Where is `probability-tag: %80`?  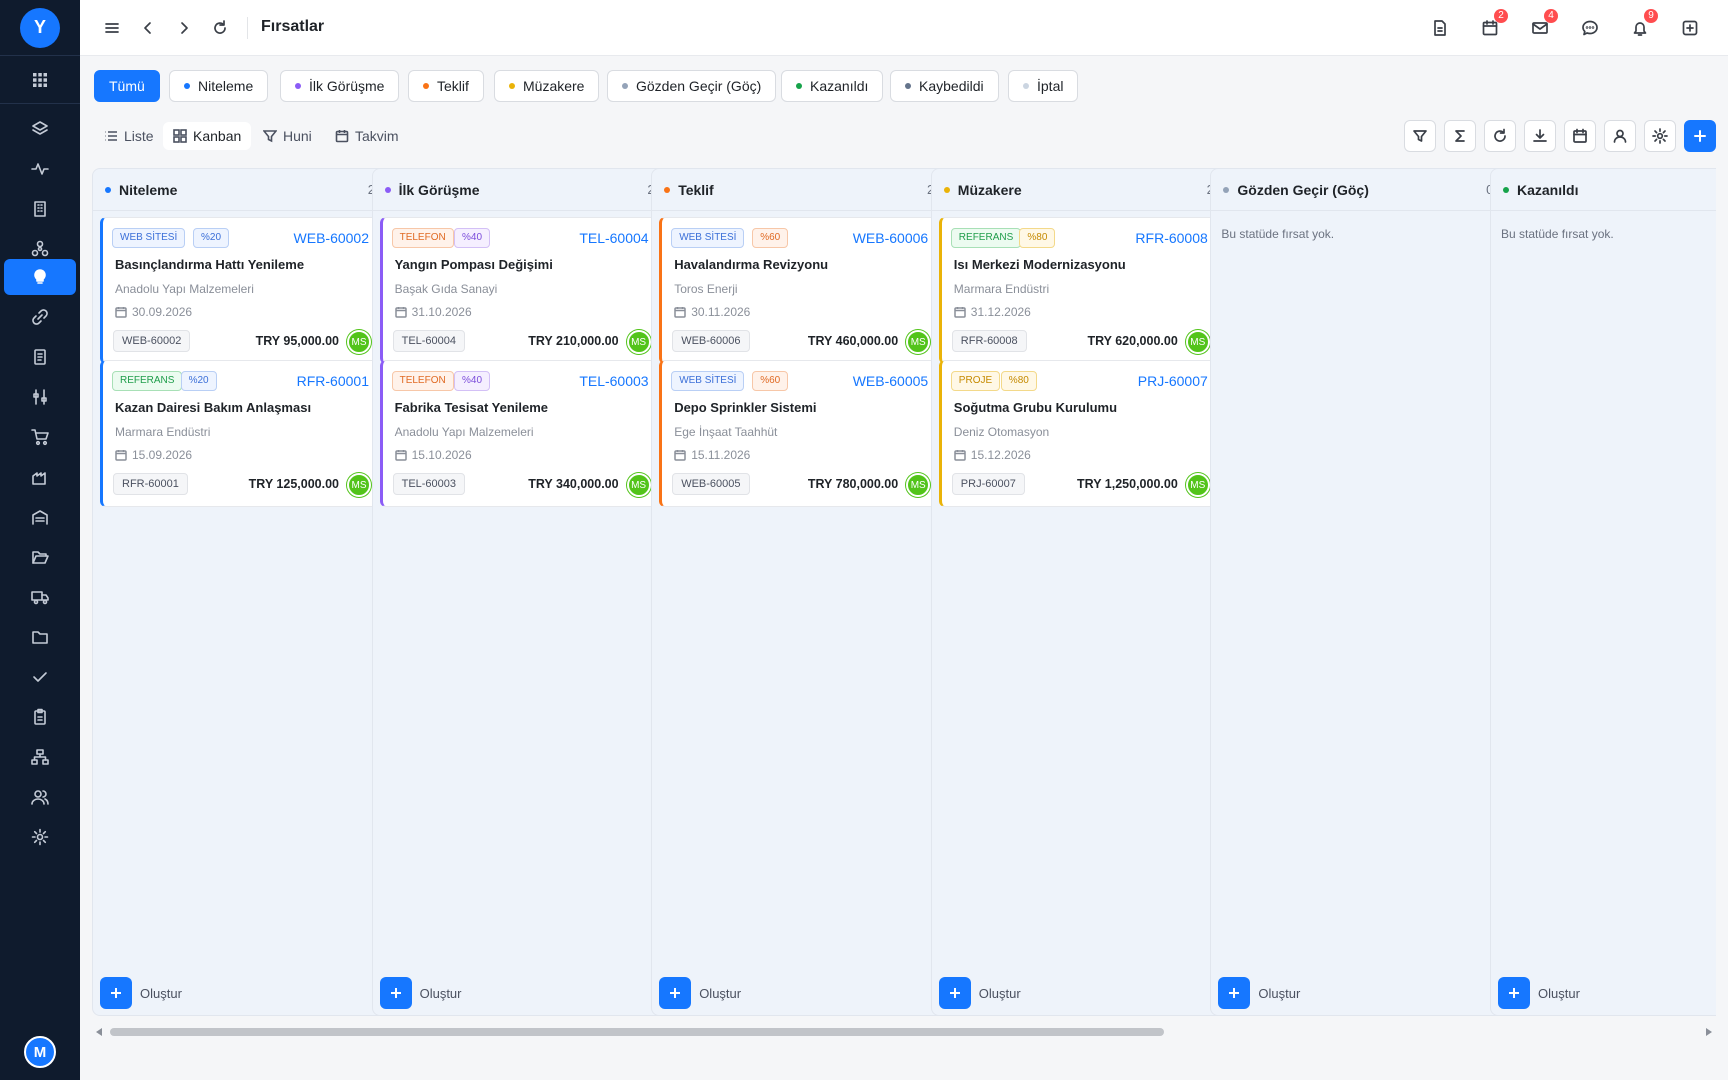 probability-tag: %80 is located at coordinates (1018, 381).